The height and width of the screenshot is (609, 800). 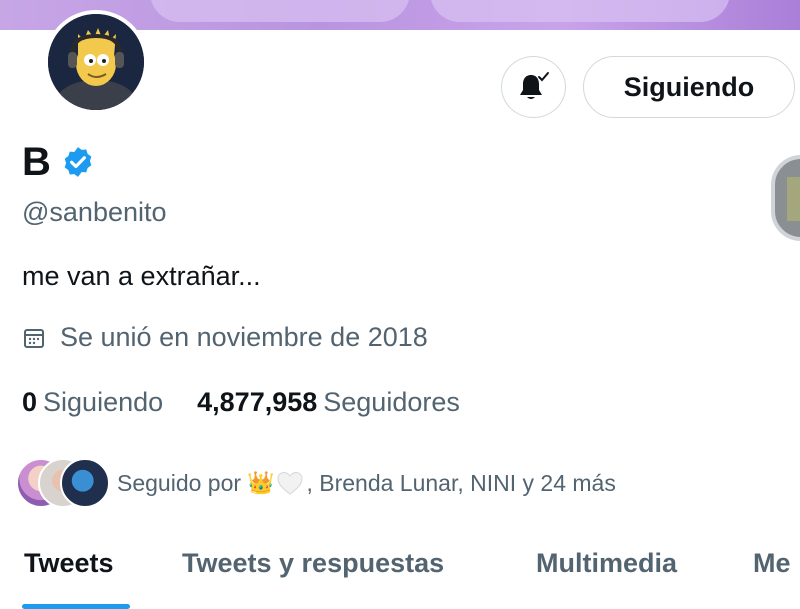 I want to click on followers-stat: 4,877,958 Seguidores, so click(x=328, y=402).